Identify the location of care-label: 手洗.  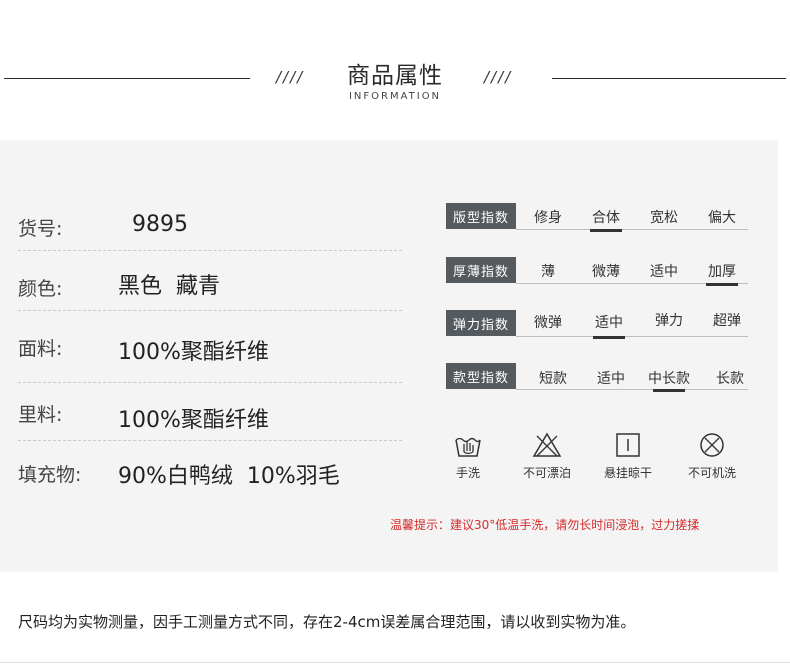
(467, 473).